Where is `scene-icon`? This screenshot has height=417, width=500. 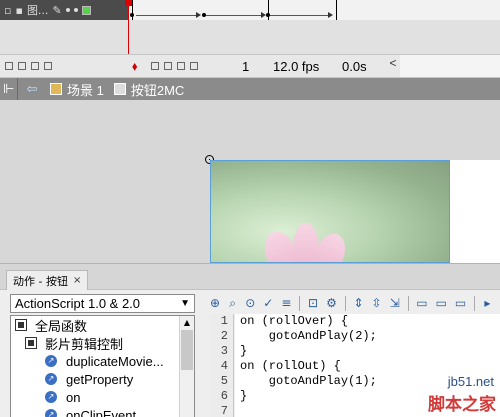 scene-icon is located at coordinates (56, 89).